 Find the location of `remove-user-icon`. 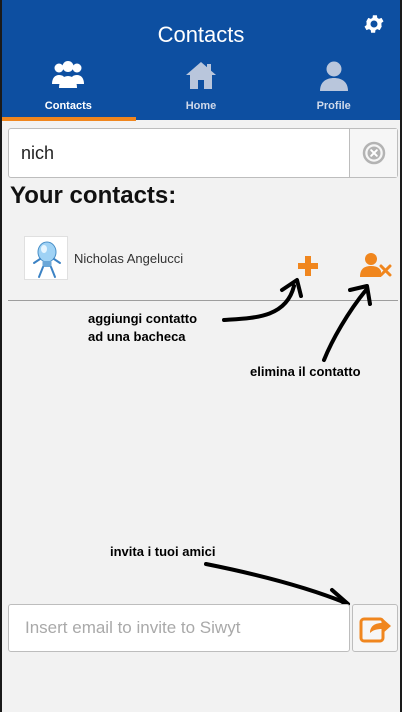

remove-user-icon is located at coordinates (376, 265).